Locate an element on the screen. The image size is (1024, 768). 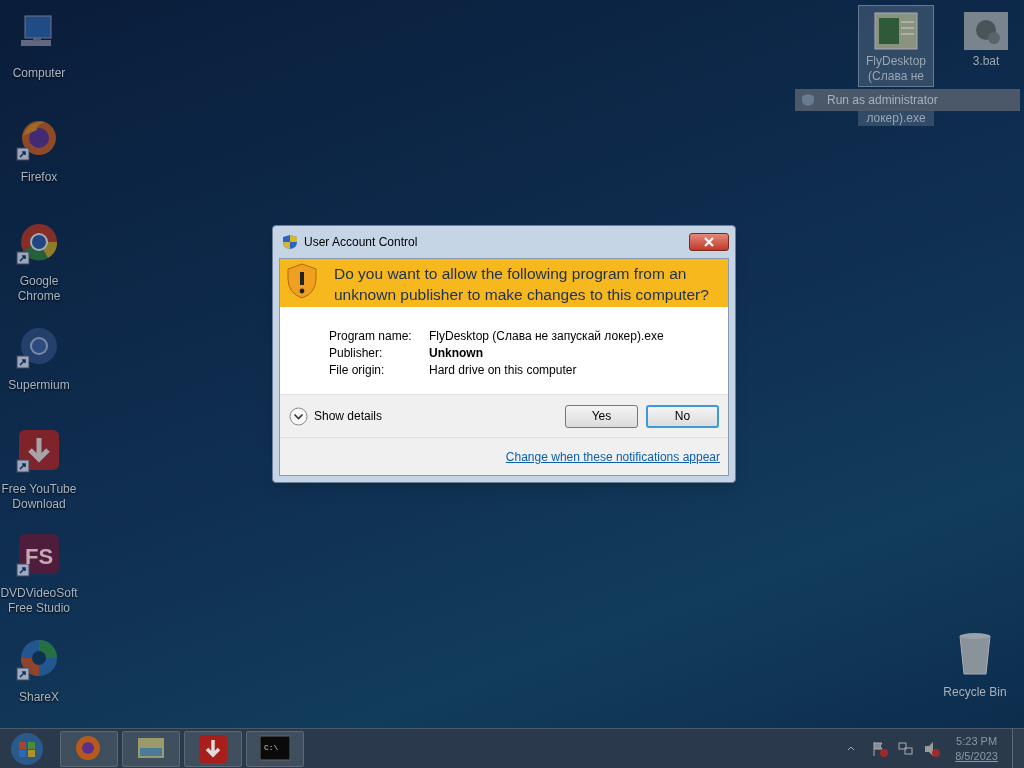
trash-bin-icon is located at coordinates (975, 654).